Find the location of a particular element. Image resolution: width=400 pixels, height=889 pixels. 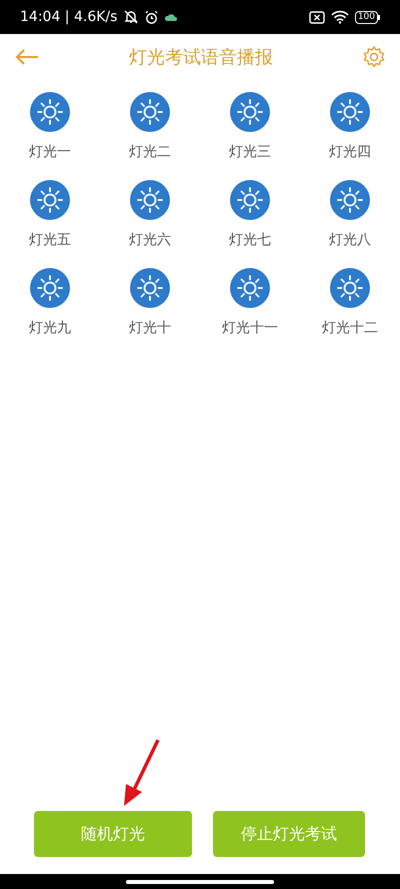

light-label: 灯光八 is located at coordinates (350, 240).